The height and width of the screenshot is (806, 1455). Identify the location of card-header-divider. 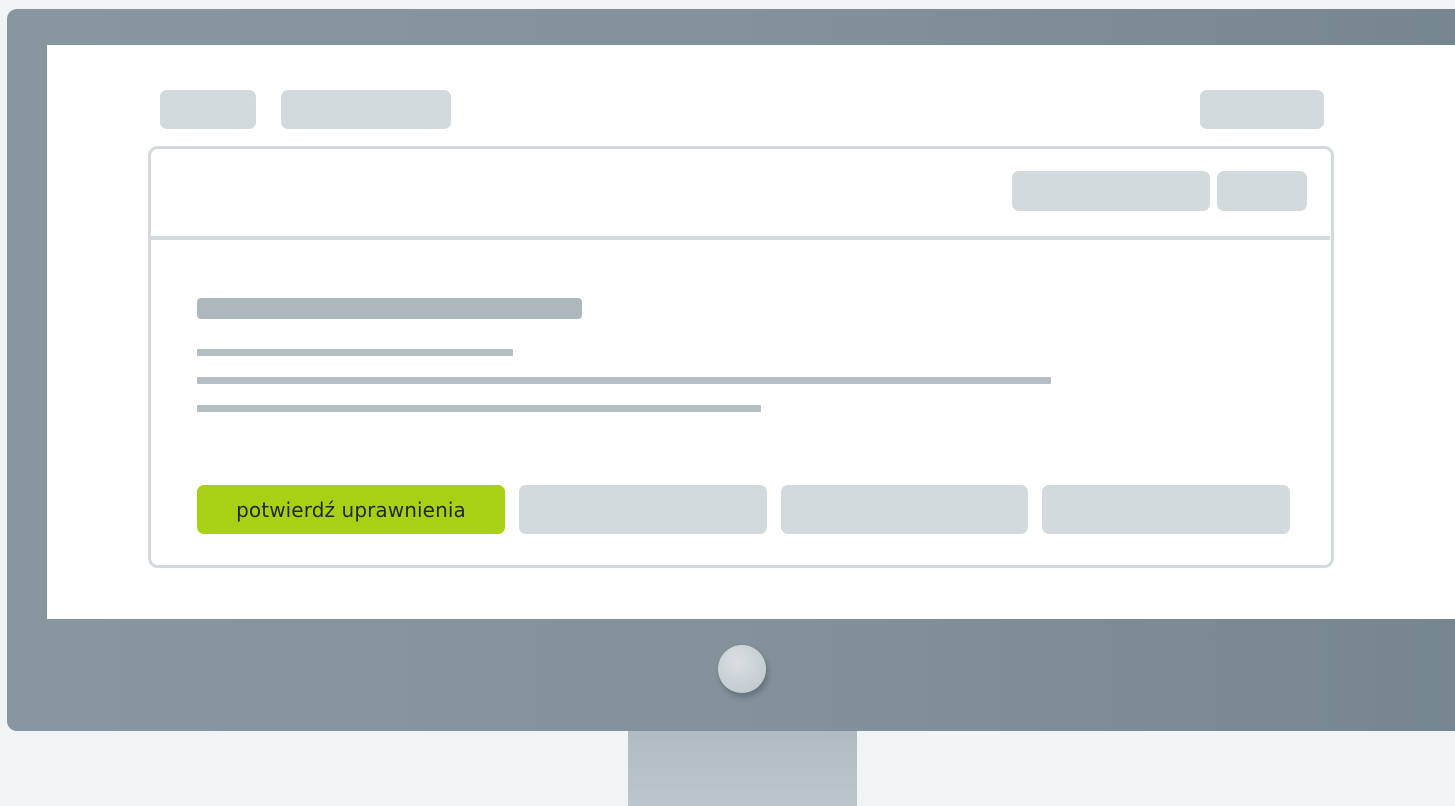
(740, 238).